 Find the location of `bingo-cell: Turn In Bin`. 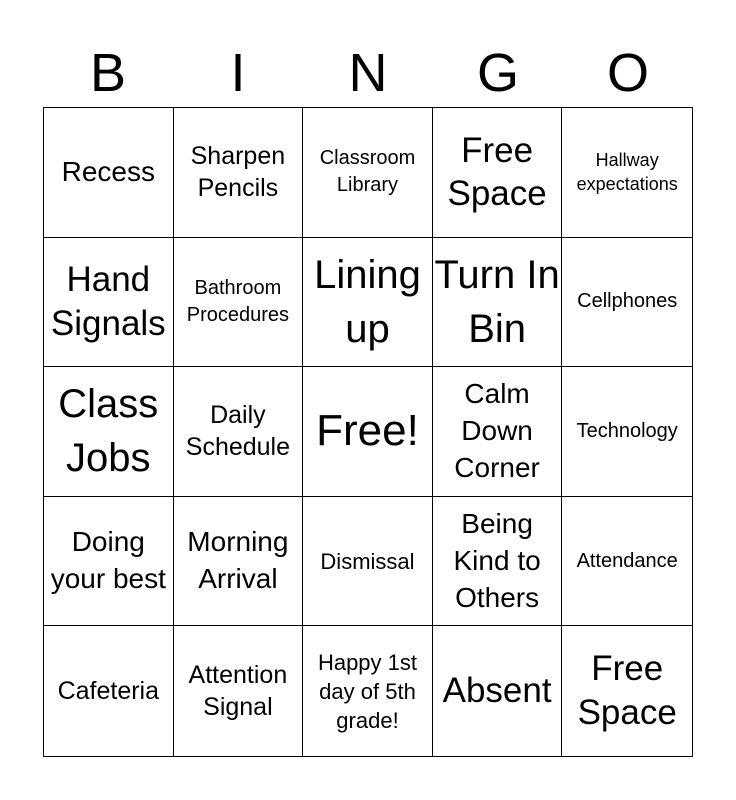

bingo-cell: Turn In Bin is located at coordinates (497, 302).